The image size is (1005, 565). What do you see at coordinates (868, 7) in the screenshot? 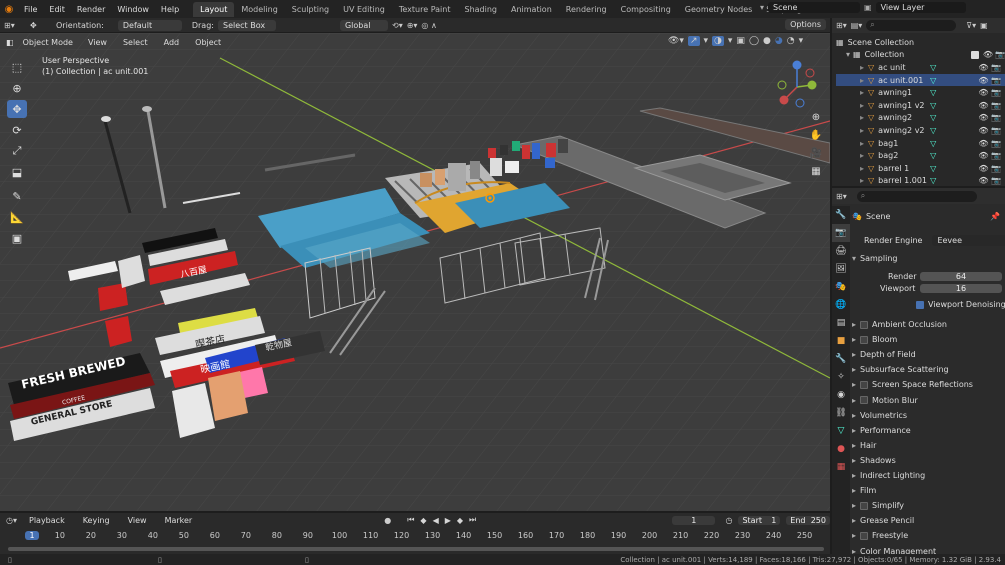
I see `view-layer-icon: ▣` at bounding box center [868, 7].